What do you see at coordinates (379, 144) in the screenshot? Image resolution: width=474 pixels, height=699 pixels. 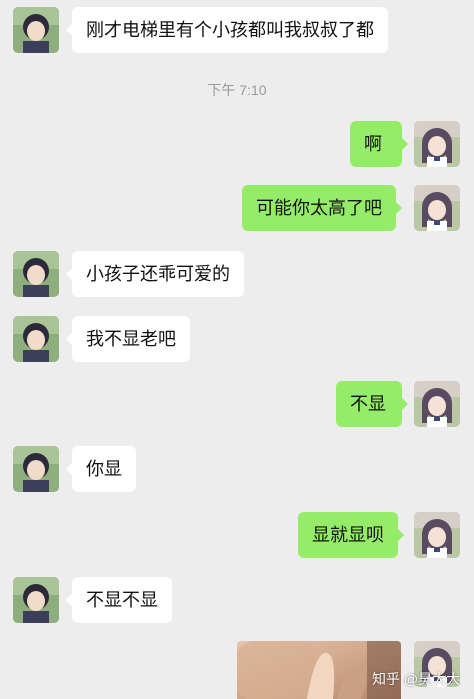 I see `outgoing-message: 啊` at bounding box center [379, 144].